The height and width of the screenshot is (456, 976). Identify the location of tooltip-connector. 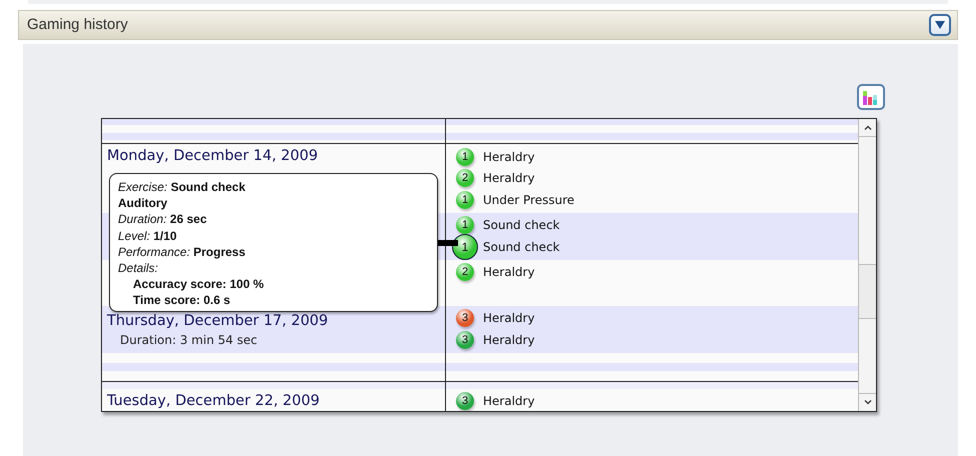
(448, 243).